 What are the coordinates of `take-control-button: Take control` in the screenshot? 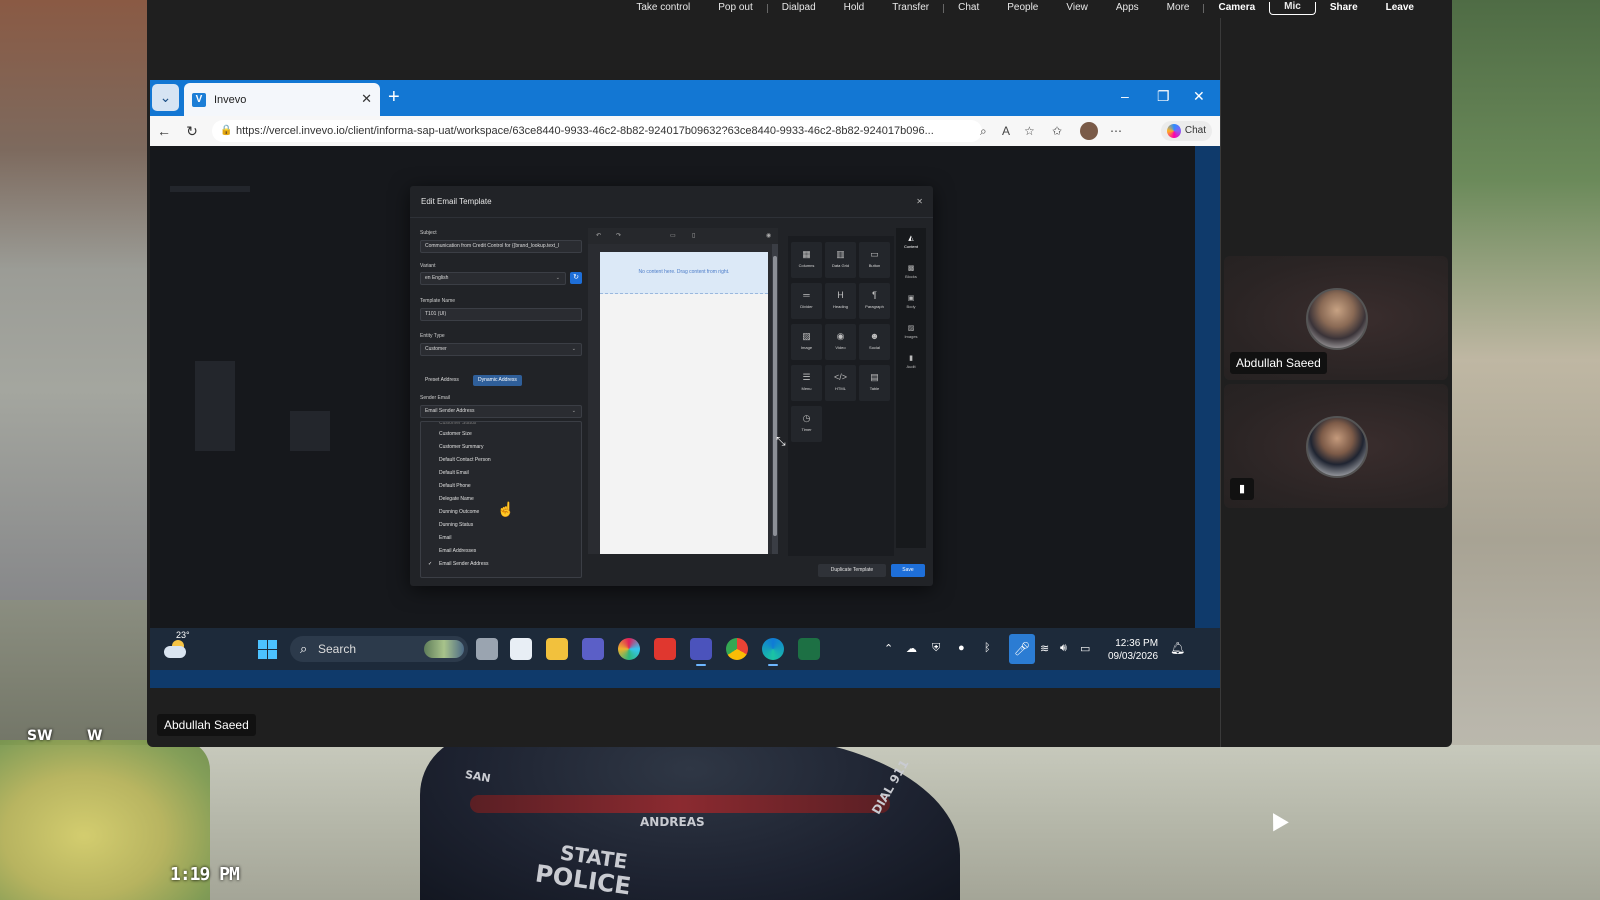 It's located at (663, 8).